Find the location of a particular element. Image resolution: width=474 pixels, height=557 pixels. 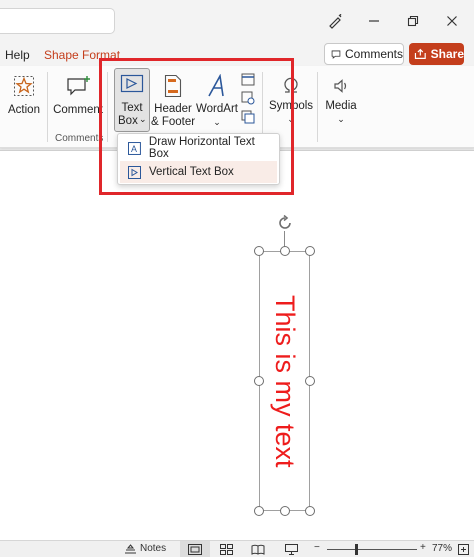

resize-handle-bottom-left is located at coordinates (259, 511).